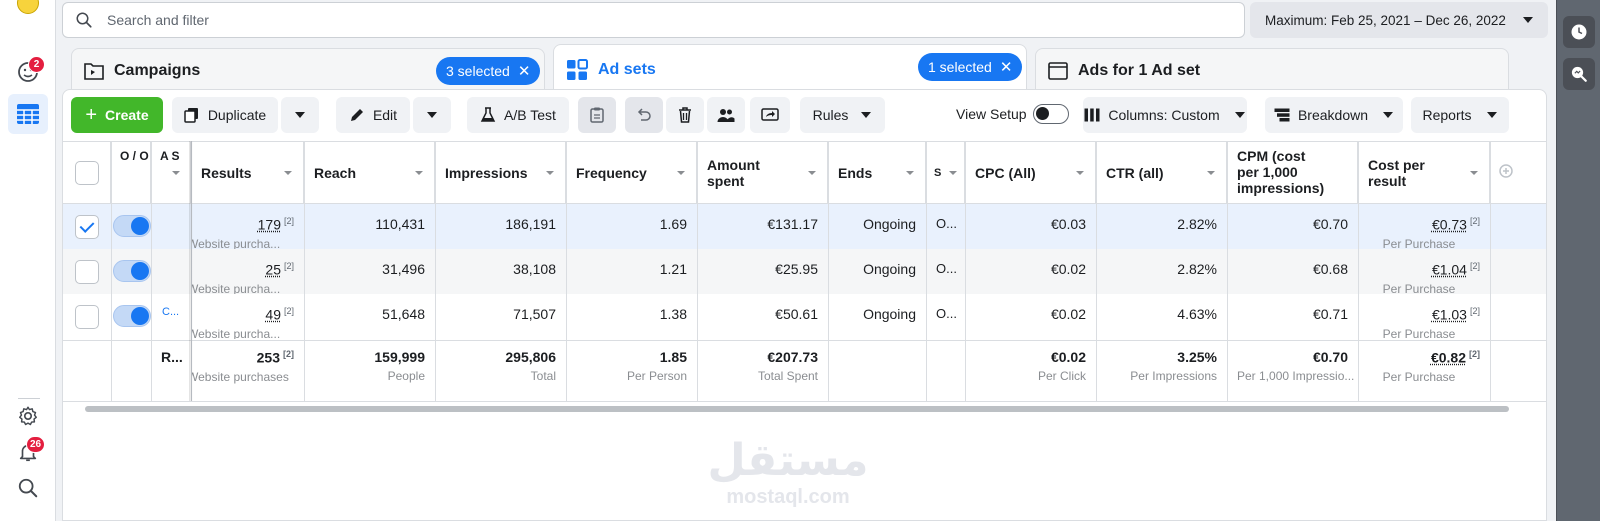 The image size is (1600, 521). Describe the element at coordinates (1431, 233) in the screenshot. I see `cost-per-result-cell: €0.73 [2] Per Purchase` at that location.